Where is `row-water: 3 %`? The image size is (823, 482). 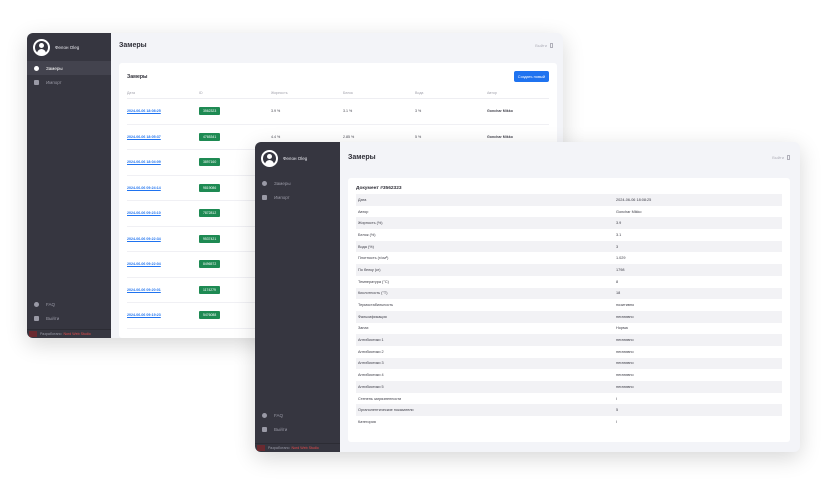
row-water: 3 % is located at coordinates (451, 111).